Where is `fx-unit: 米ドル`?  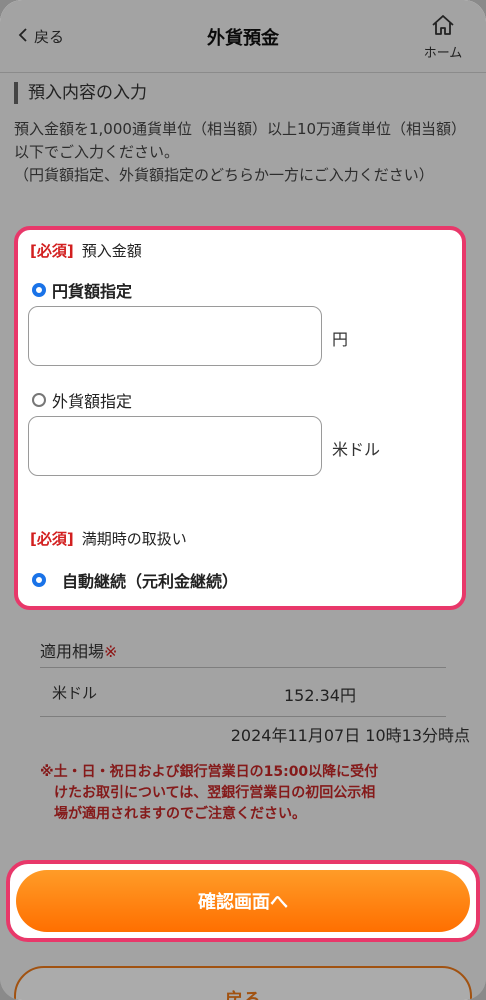
fx-unit: 米ドル is located at coordinates (356, 449).